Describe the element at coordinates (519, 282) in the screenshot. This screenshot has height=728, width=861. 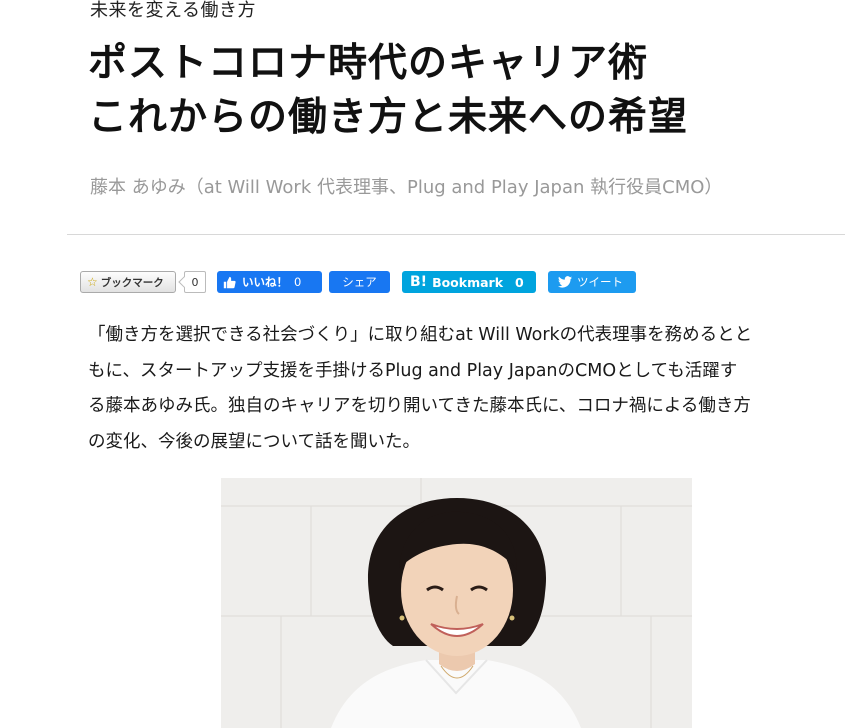
I see `hatena-count: 0` at that location.